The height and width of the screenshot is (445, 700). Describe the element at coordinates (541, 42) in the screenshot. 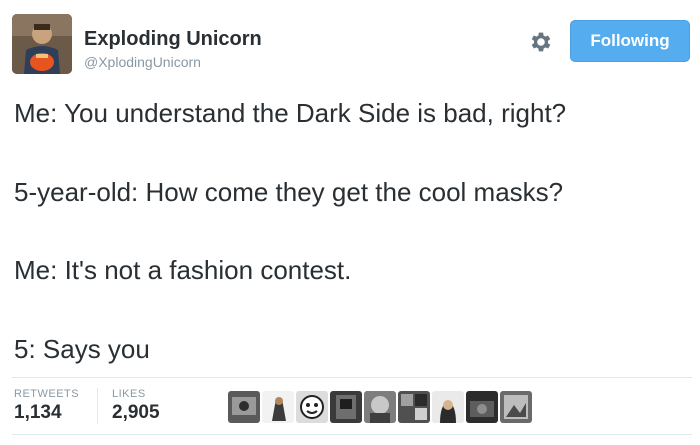

I see `gear-icon` at that location.